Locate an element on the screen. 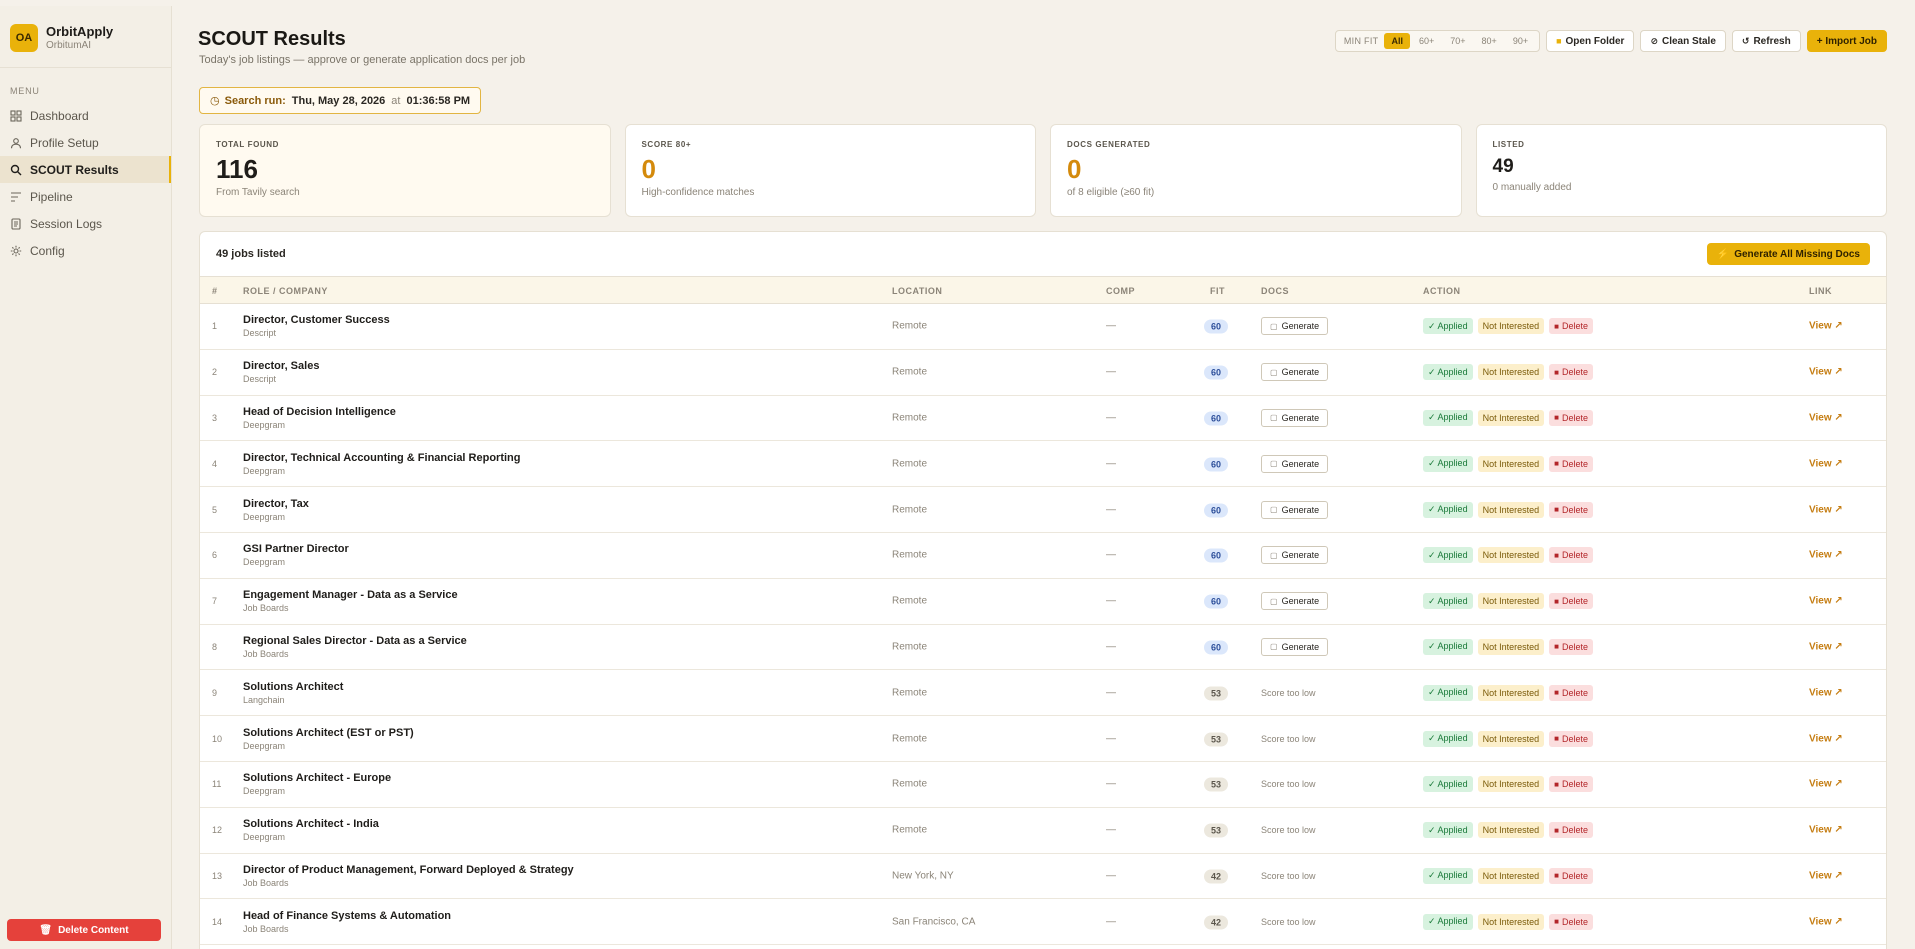 This screenshot has width=1915, height=949. score-too-low: Score too low is located at coordinates (1288, 738).